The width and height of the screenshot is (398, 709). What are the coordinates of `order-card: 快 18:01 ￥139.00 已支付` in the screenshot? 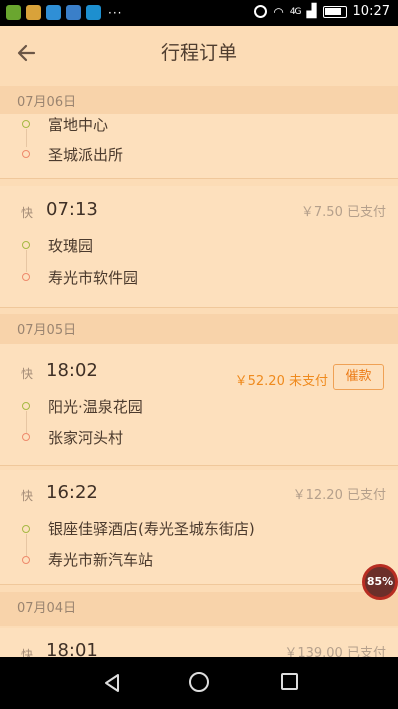 It's located at (199, 642).